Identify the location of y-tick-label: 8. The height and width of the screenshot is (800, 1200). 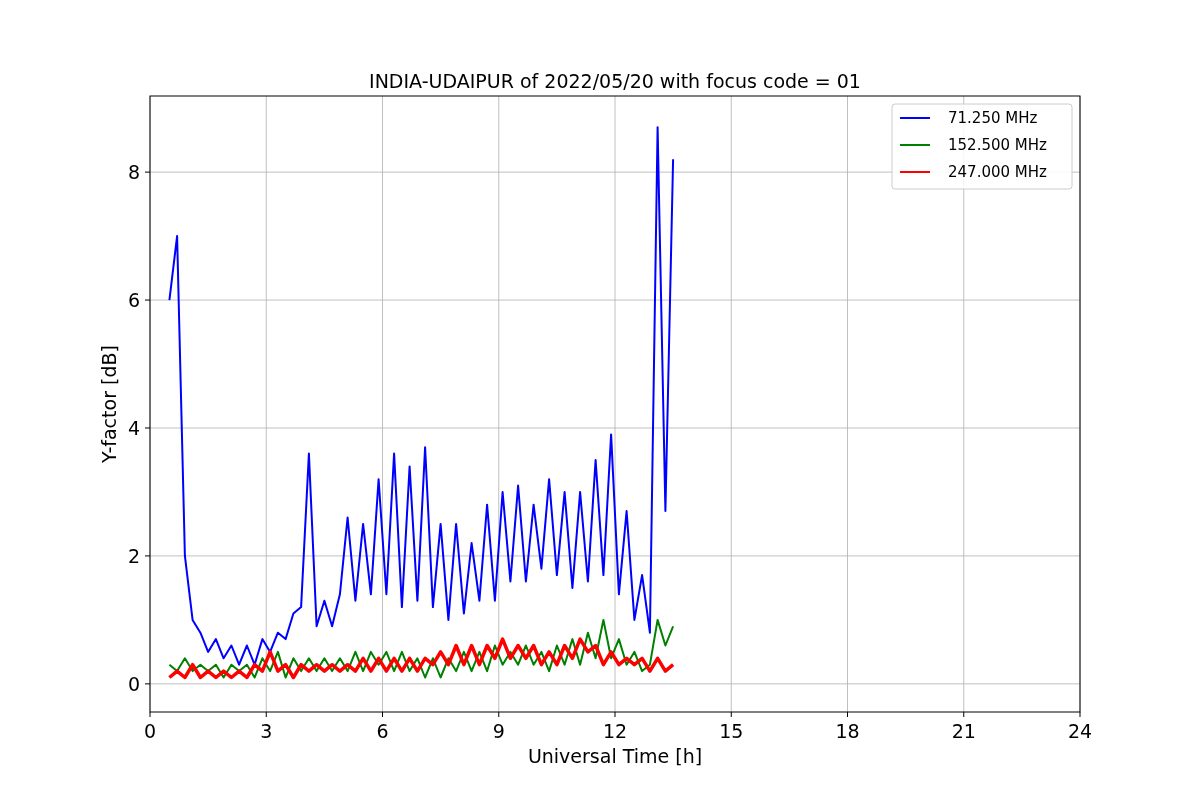
(133, 172).